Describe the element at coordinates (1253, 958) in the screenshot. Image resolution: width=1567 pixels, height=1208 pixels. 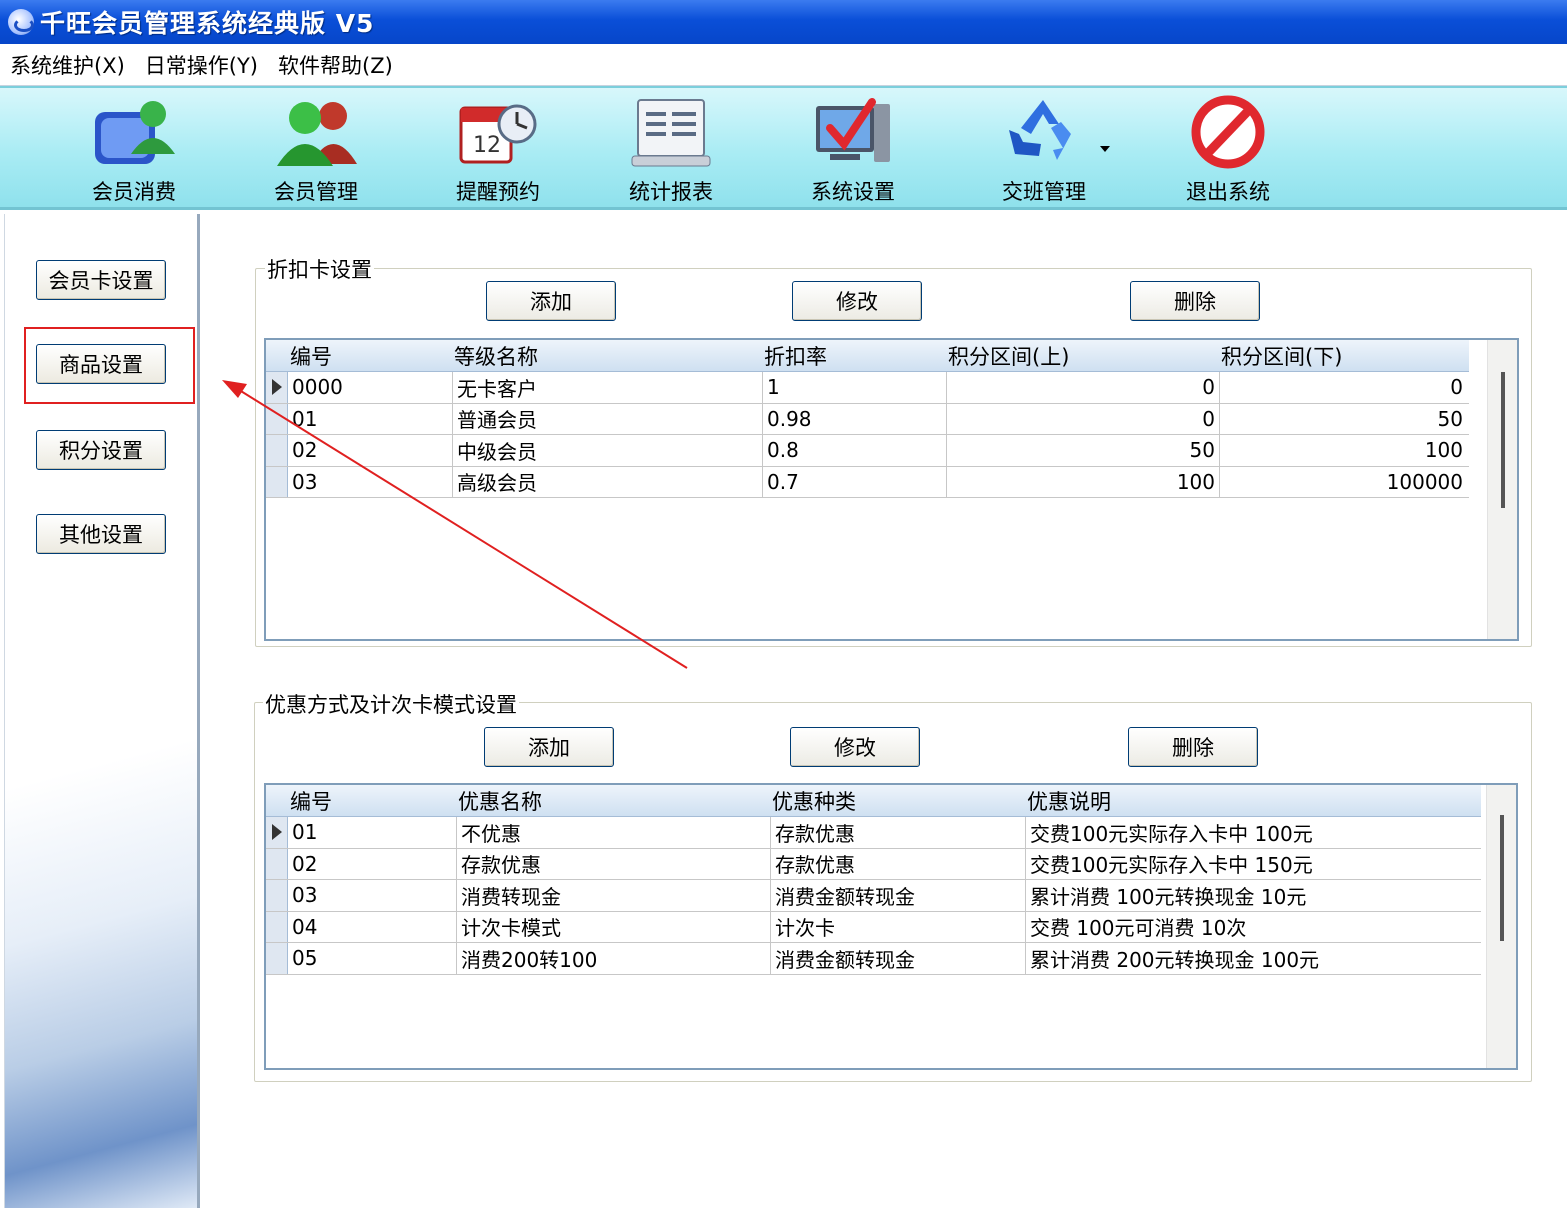
I see `table-cell: 累计消费 200元转换现金 100元` at that location.